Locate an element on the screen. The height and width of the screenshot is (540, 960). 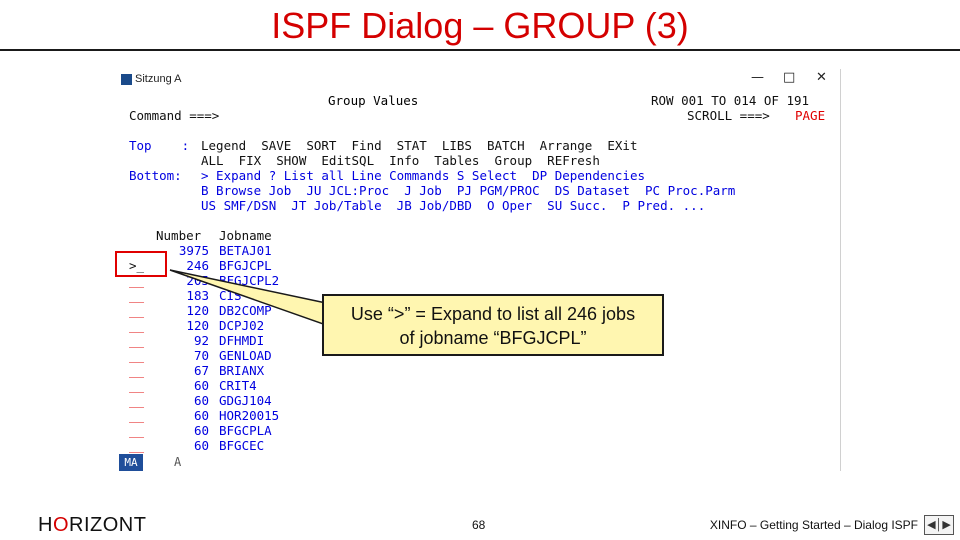
logo-part-o: O is located at coordinates (61, 525).